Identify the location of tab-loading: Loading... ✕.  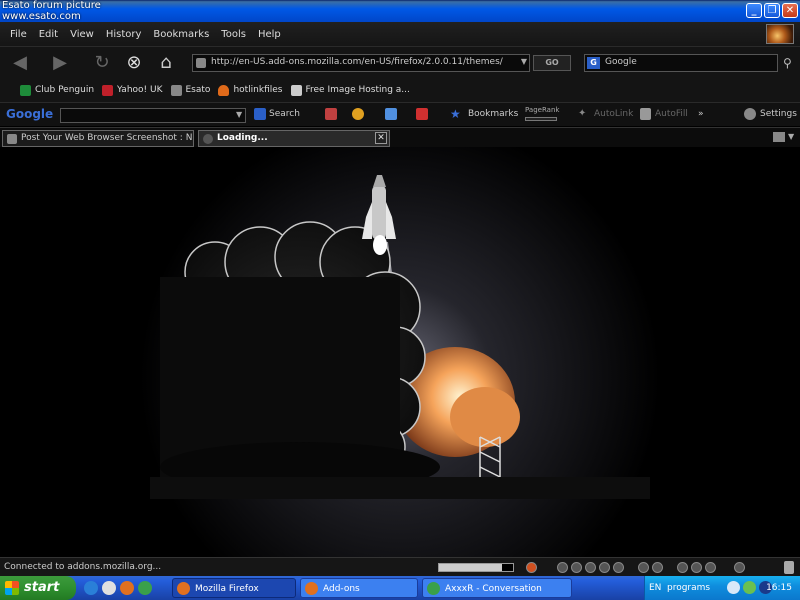
(294, 138).